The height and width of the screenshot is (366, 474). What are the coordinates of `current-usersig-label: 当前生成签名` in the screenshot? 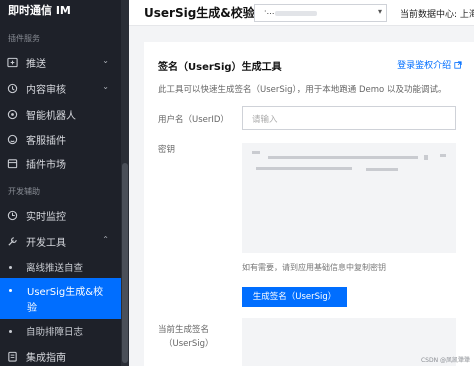 It's located at (184, 330).